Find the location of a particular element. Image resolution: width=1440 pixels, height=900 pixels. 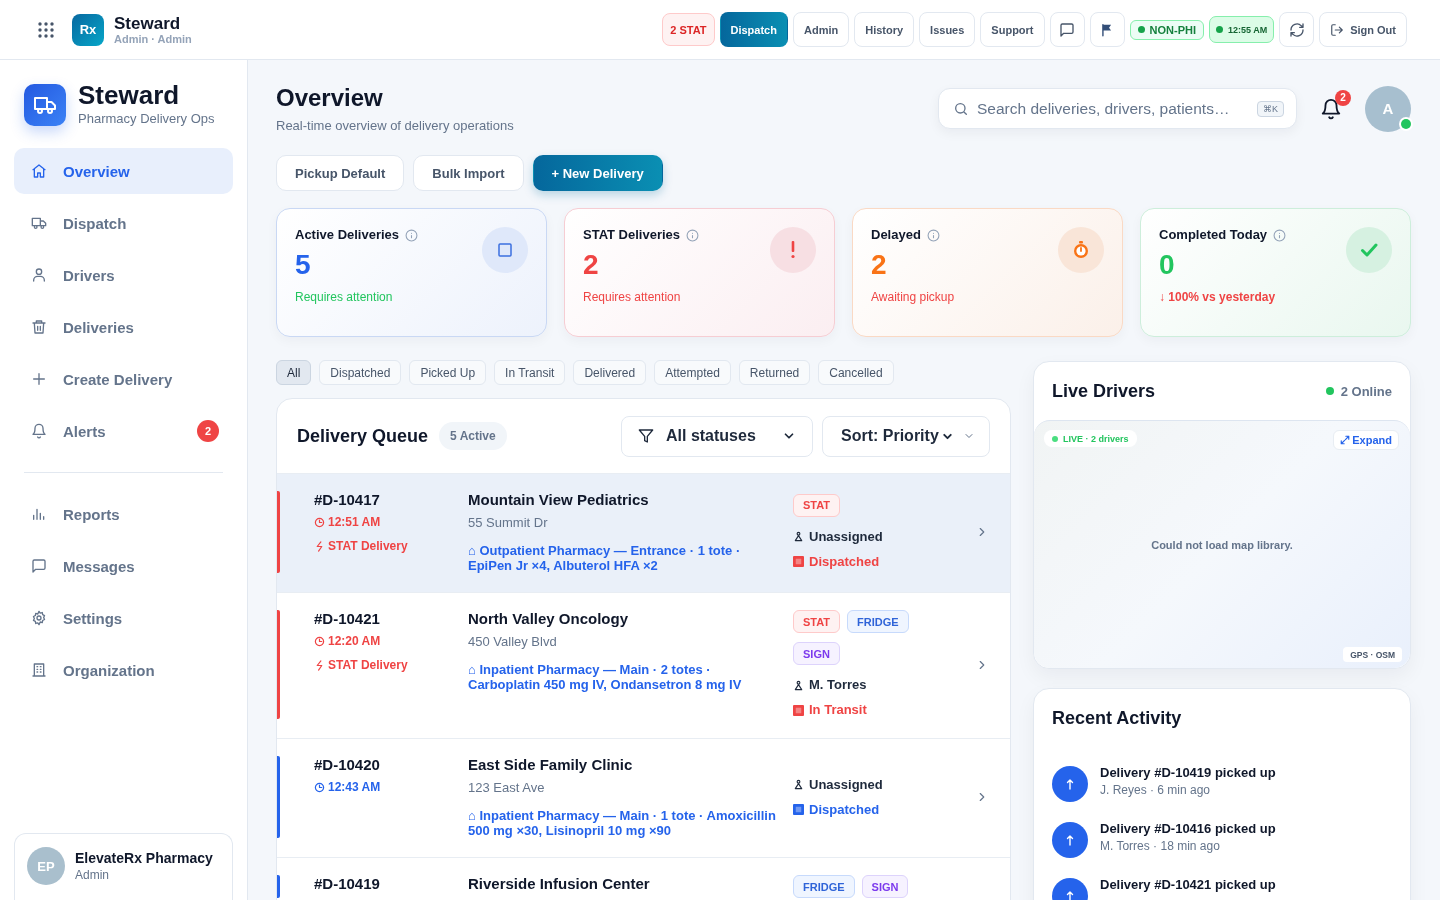

priority-label: STAT Delivery is located at coordinates (368, 665).